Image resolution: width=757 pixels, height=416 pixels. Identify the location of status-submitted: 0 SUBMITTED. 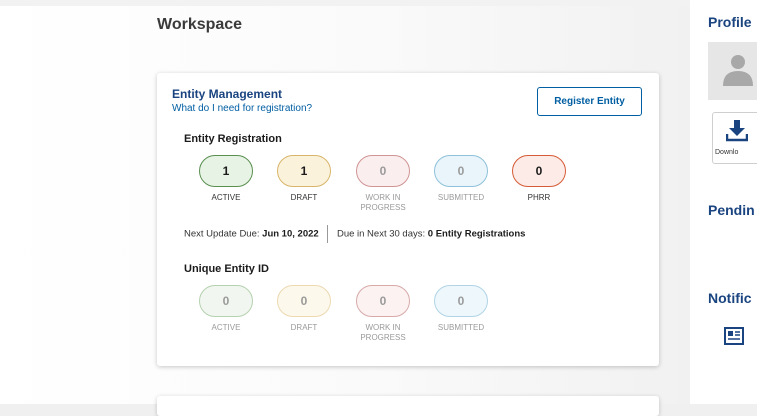
(461, 179).